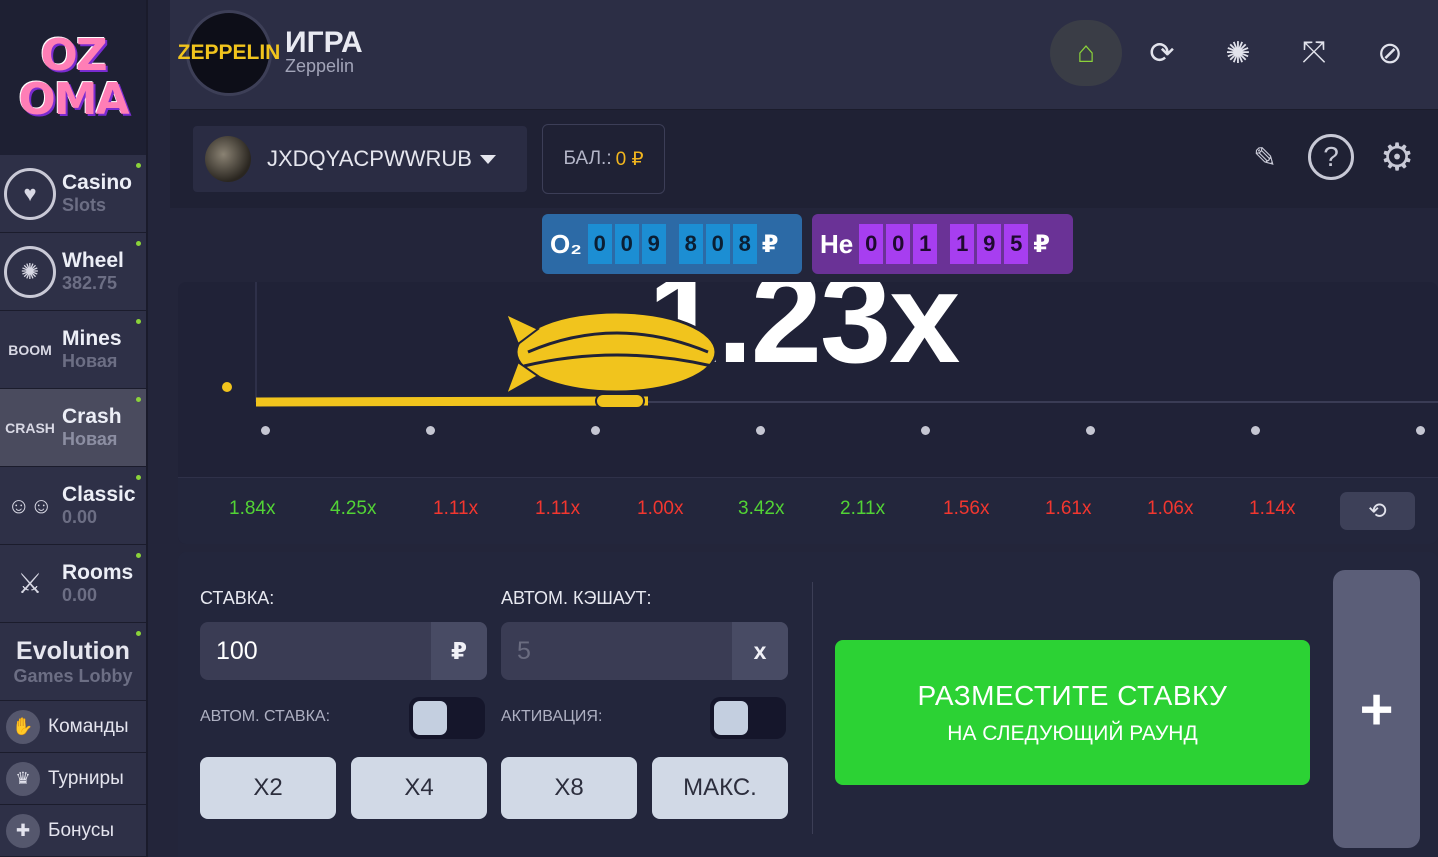  What do you see at coordinates (587, 158) in the screenshot?
I see `balance-label: БАЛ.:` at bounding box center [587, 158].